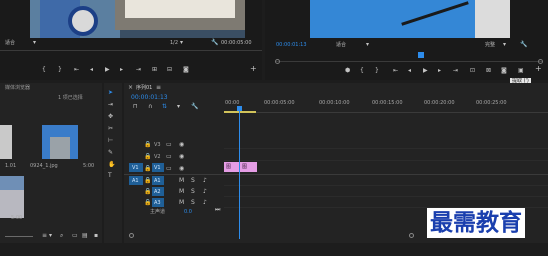 Image resolution: width=548 pixels, height=256 pixels. I want to click on track-label-v3: V3, so click(157, 145).